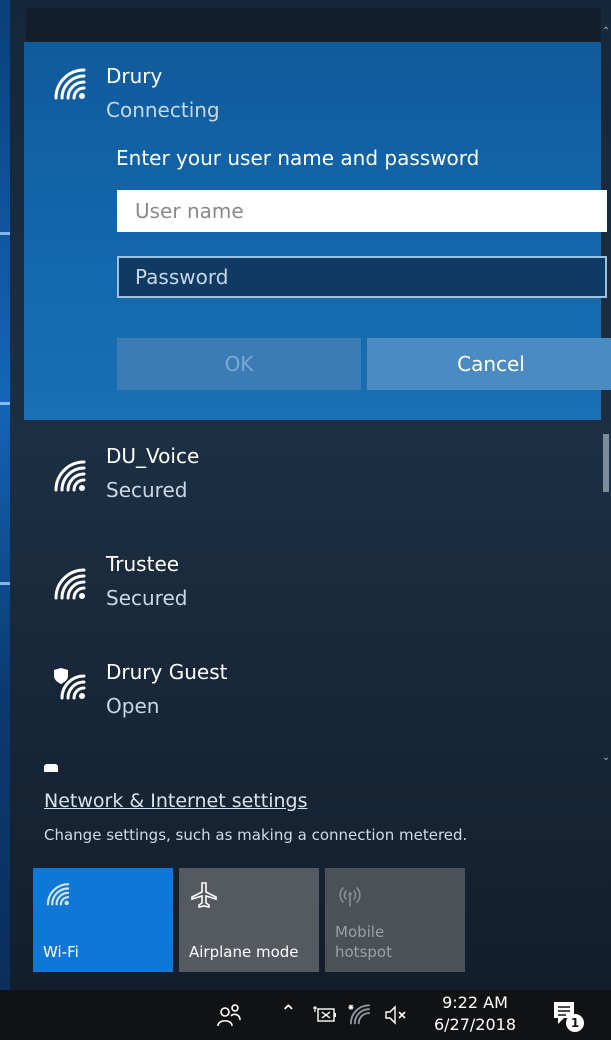 The image size is (611, 1040). What do you see at coordinates (475, 1014) in the screenshot?
I see `taskbar-clock: 9:22 AM 6/27/2018` at bounding box center [475, 1014].